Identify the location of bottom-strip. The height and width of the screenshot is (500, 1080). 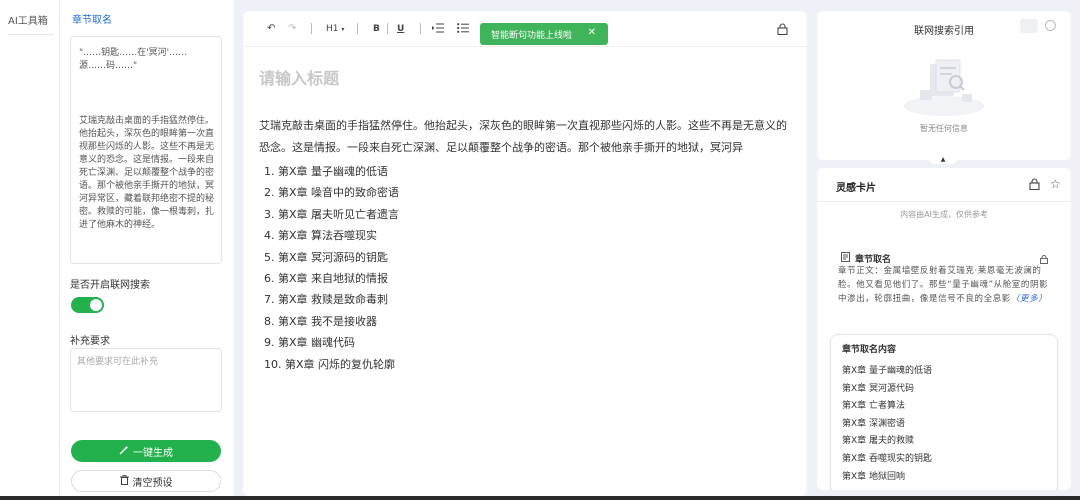
(540, 498).